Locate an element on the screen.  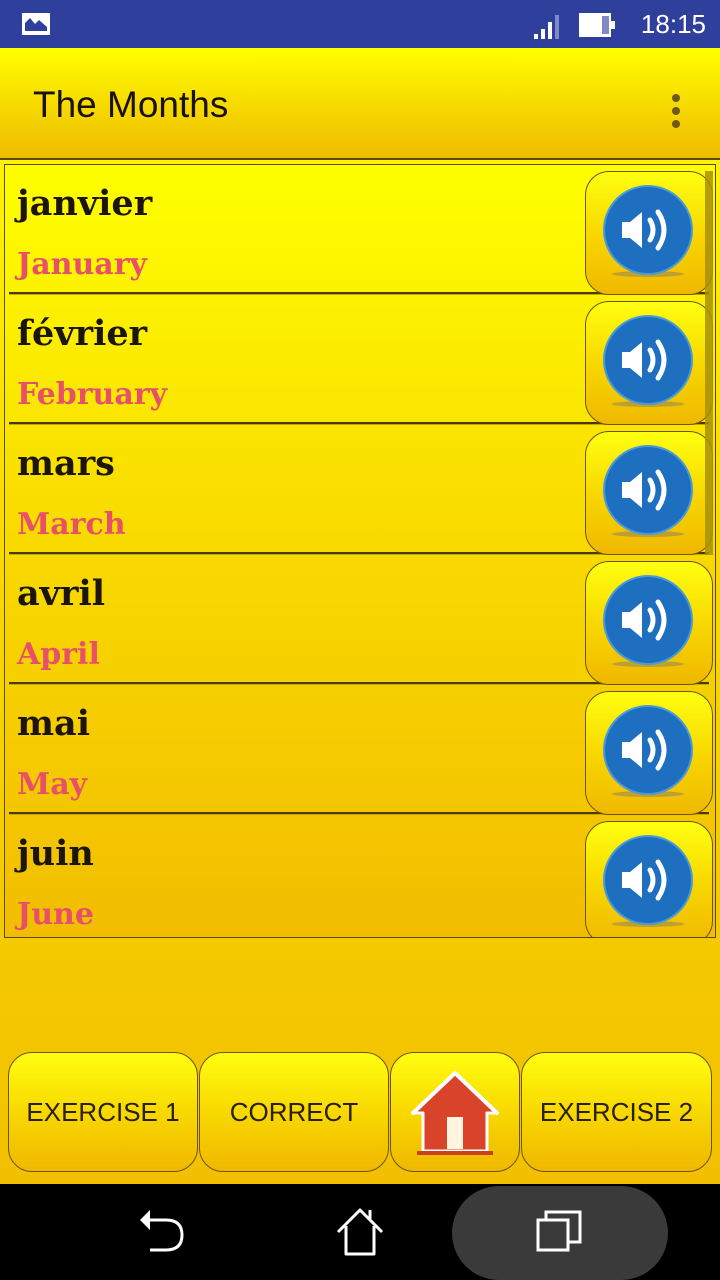
list-item: février February is located at coordinates (361, 360).